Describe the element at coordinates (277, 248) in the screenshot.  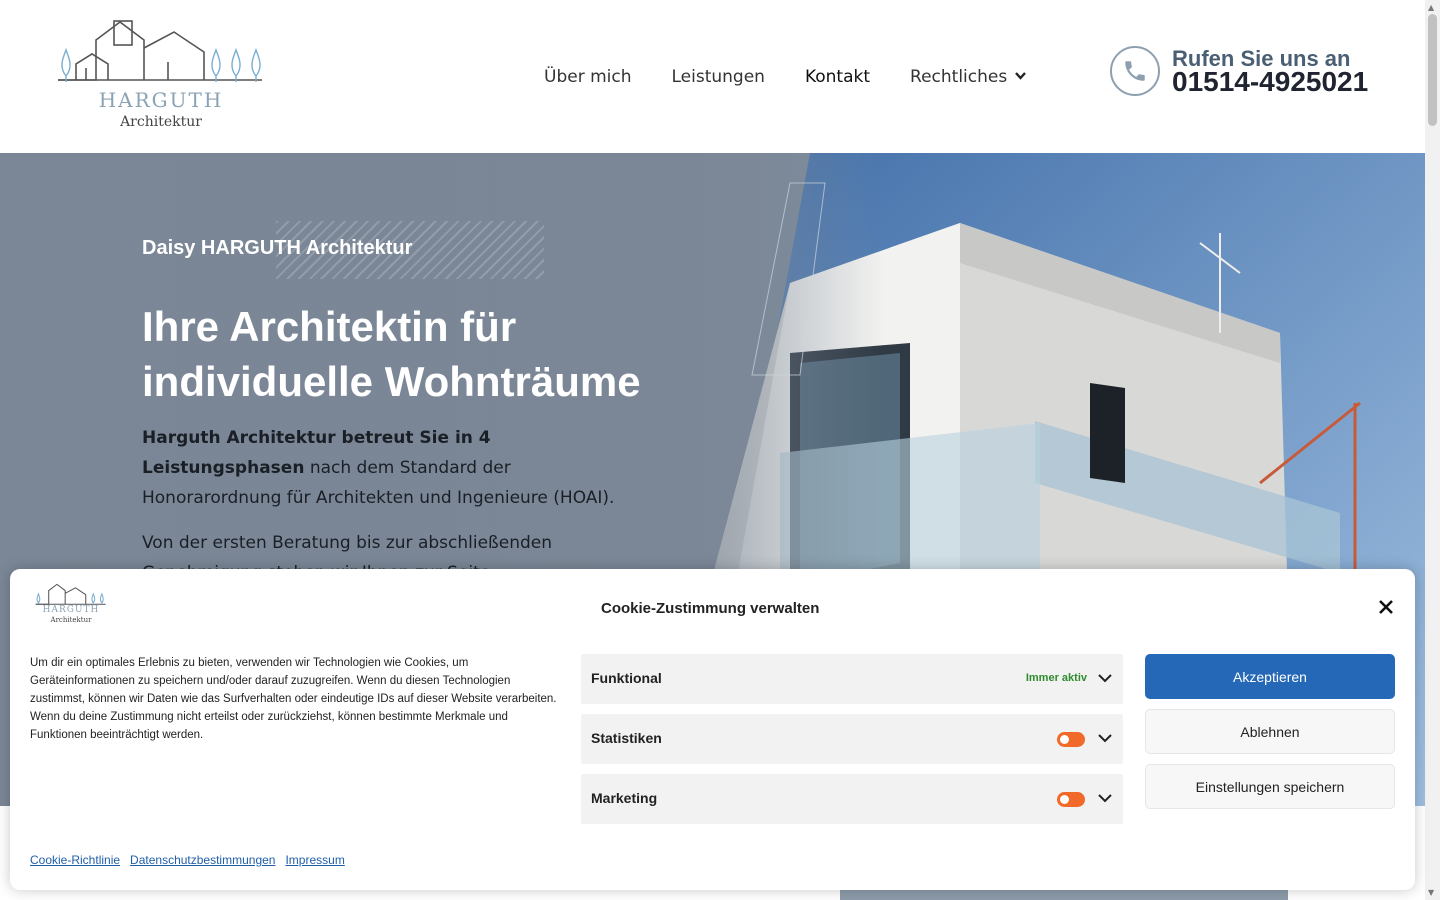
I see `hero-eyebrow: Daisy HARGUTH Architektur` at that location.